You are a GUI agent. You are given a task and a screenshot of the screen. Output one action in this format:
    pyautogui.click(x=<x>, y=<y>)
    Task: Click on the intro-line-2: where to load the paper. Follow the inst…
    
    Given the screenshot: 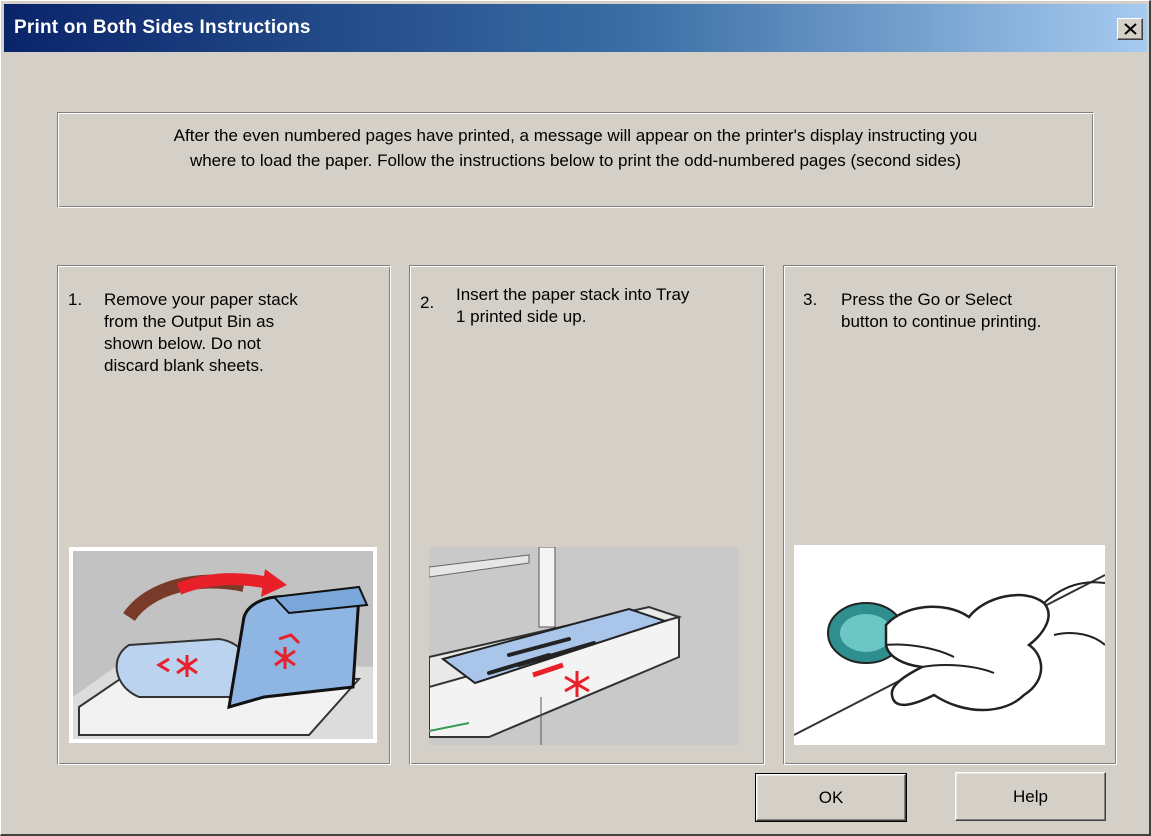 What is the action you would take?
    pyautogui.click(x=575, y=160)
    